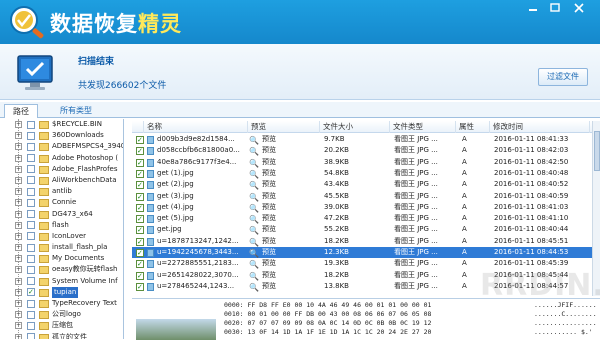  I want to click on tab-path: 路径, so click(21, 111).